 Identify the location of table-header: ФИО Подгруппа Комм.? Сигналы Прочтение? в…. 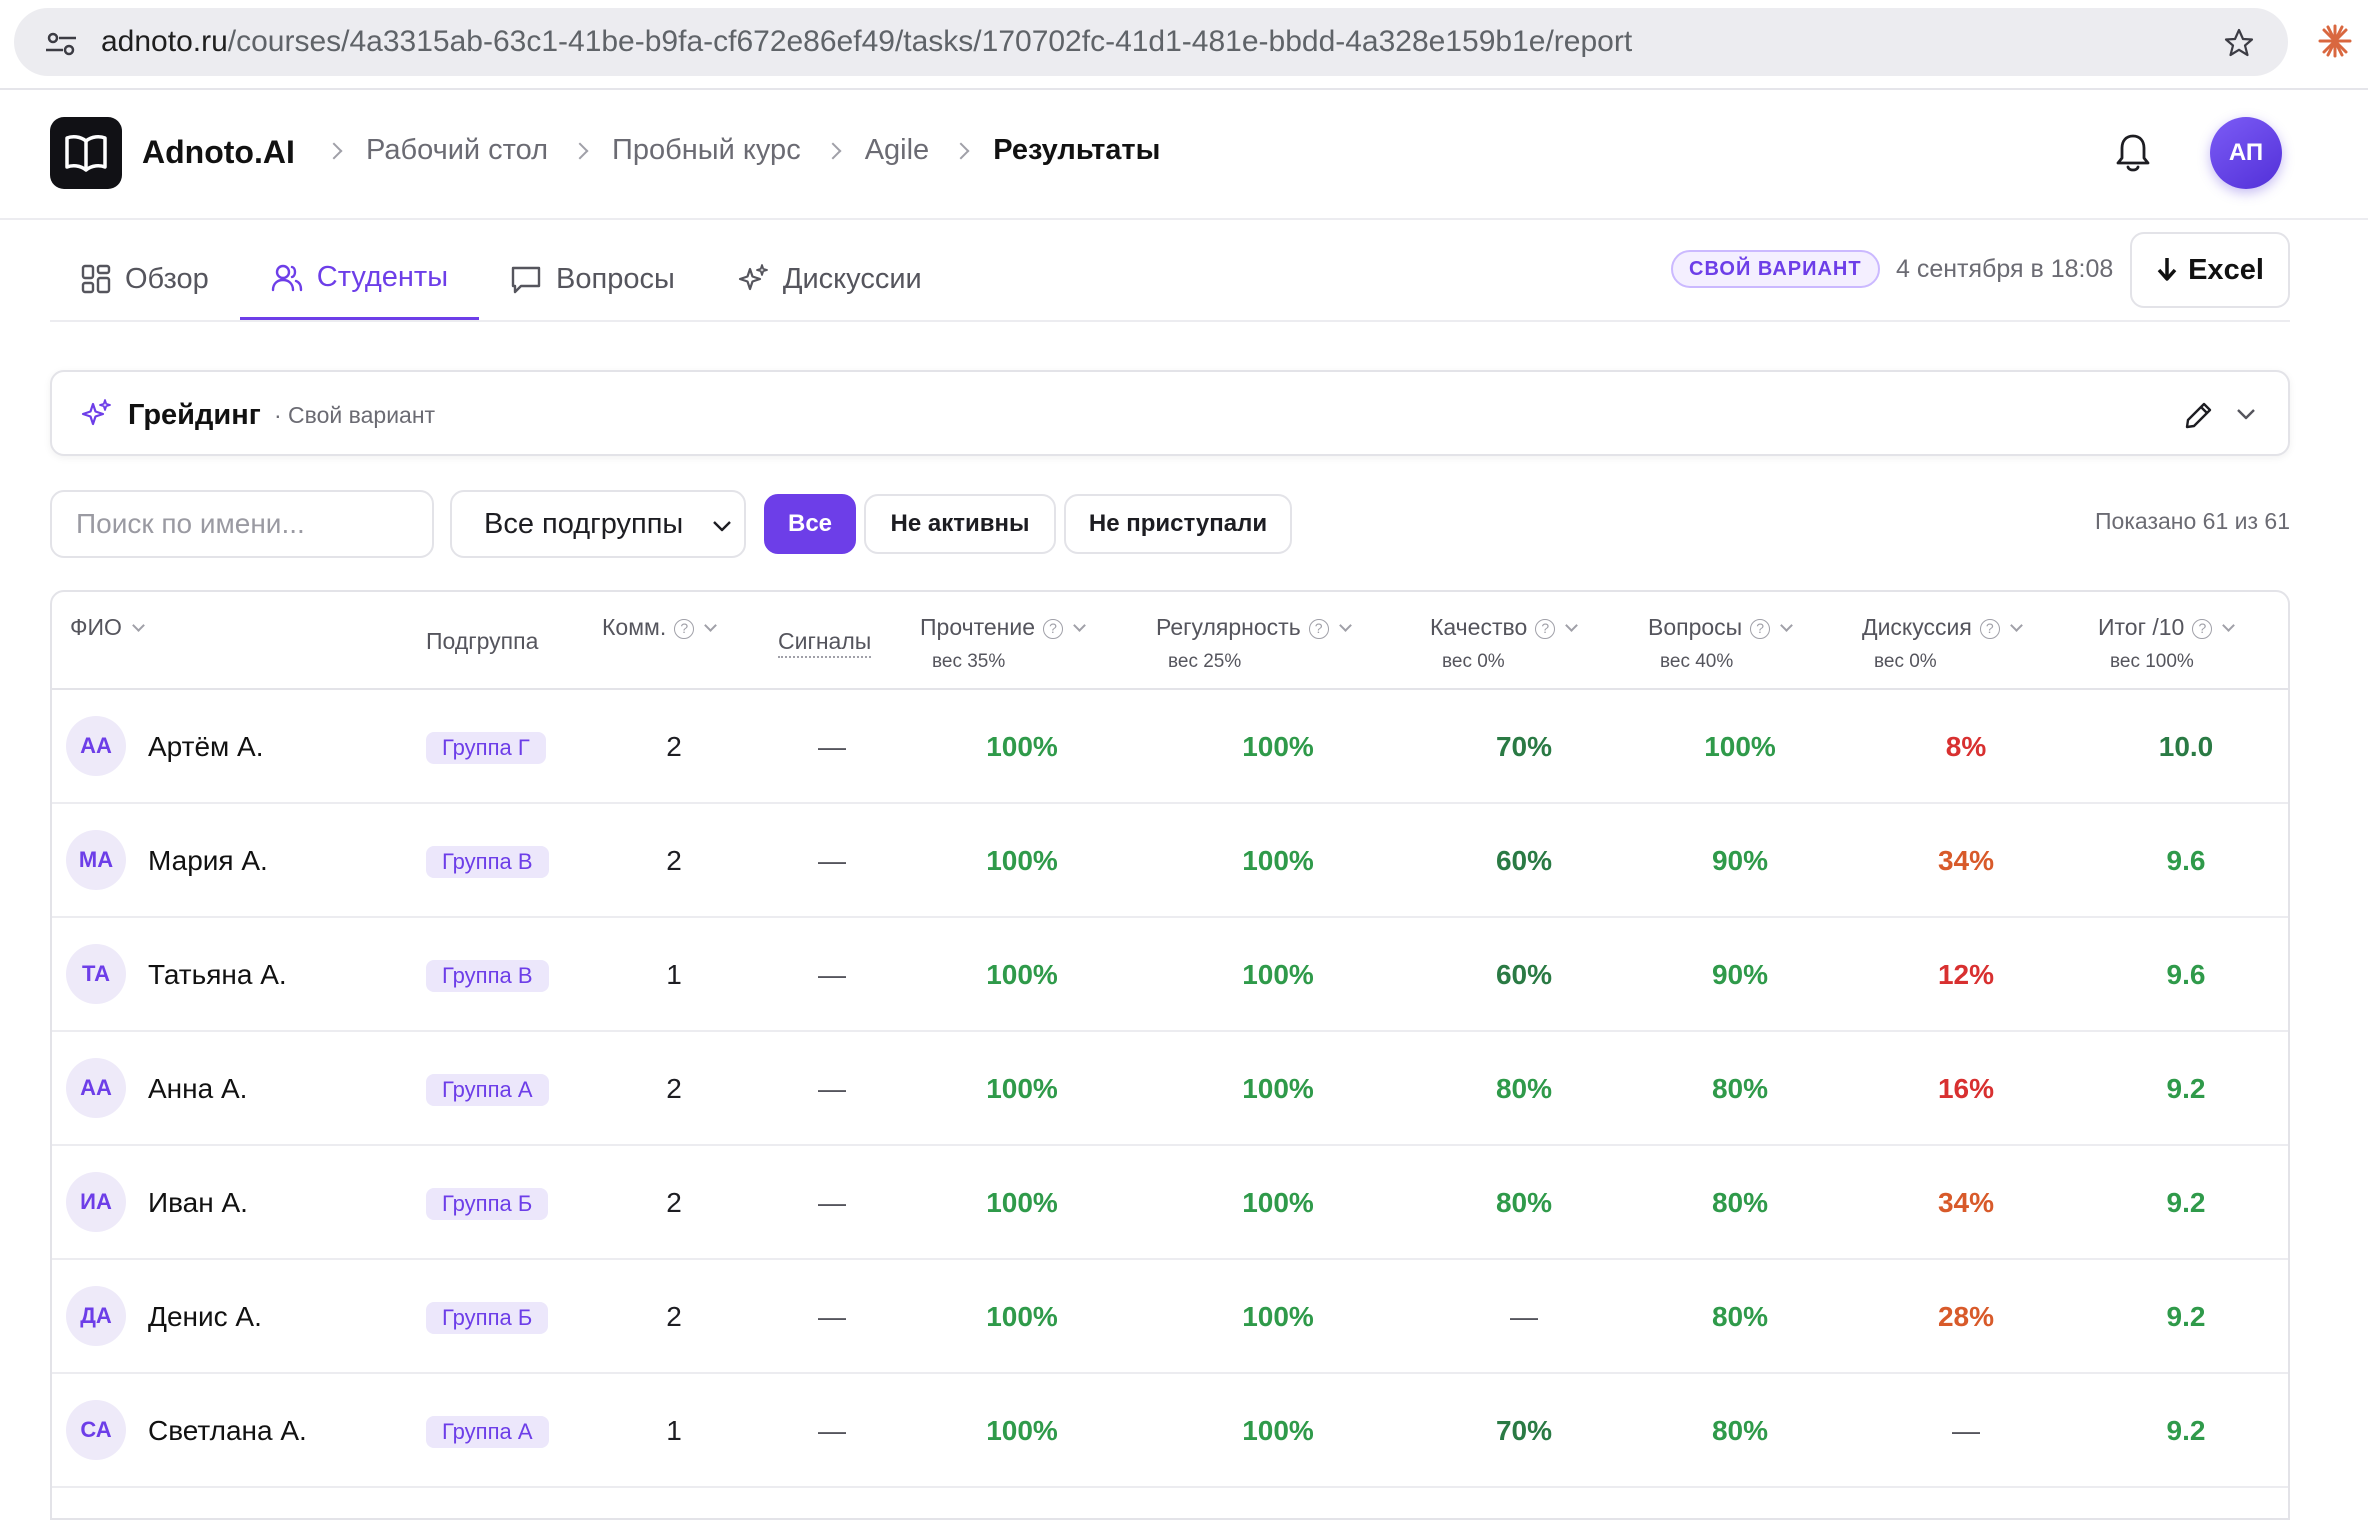
(1170, 641).